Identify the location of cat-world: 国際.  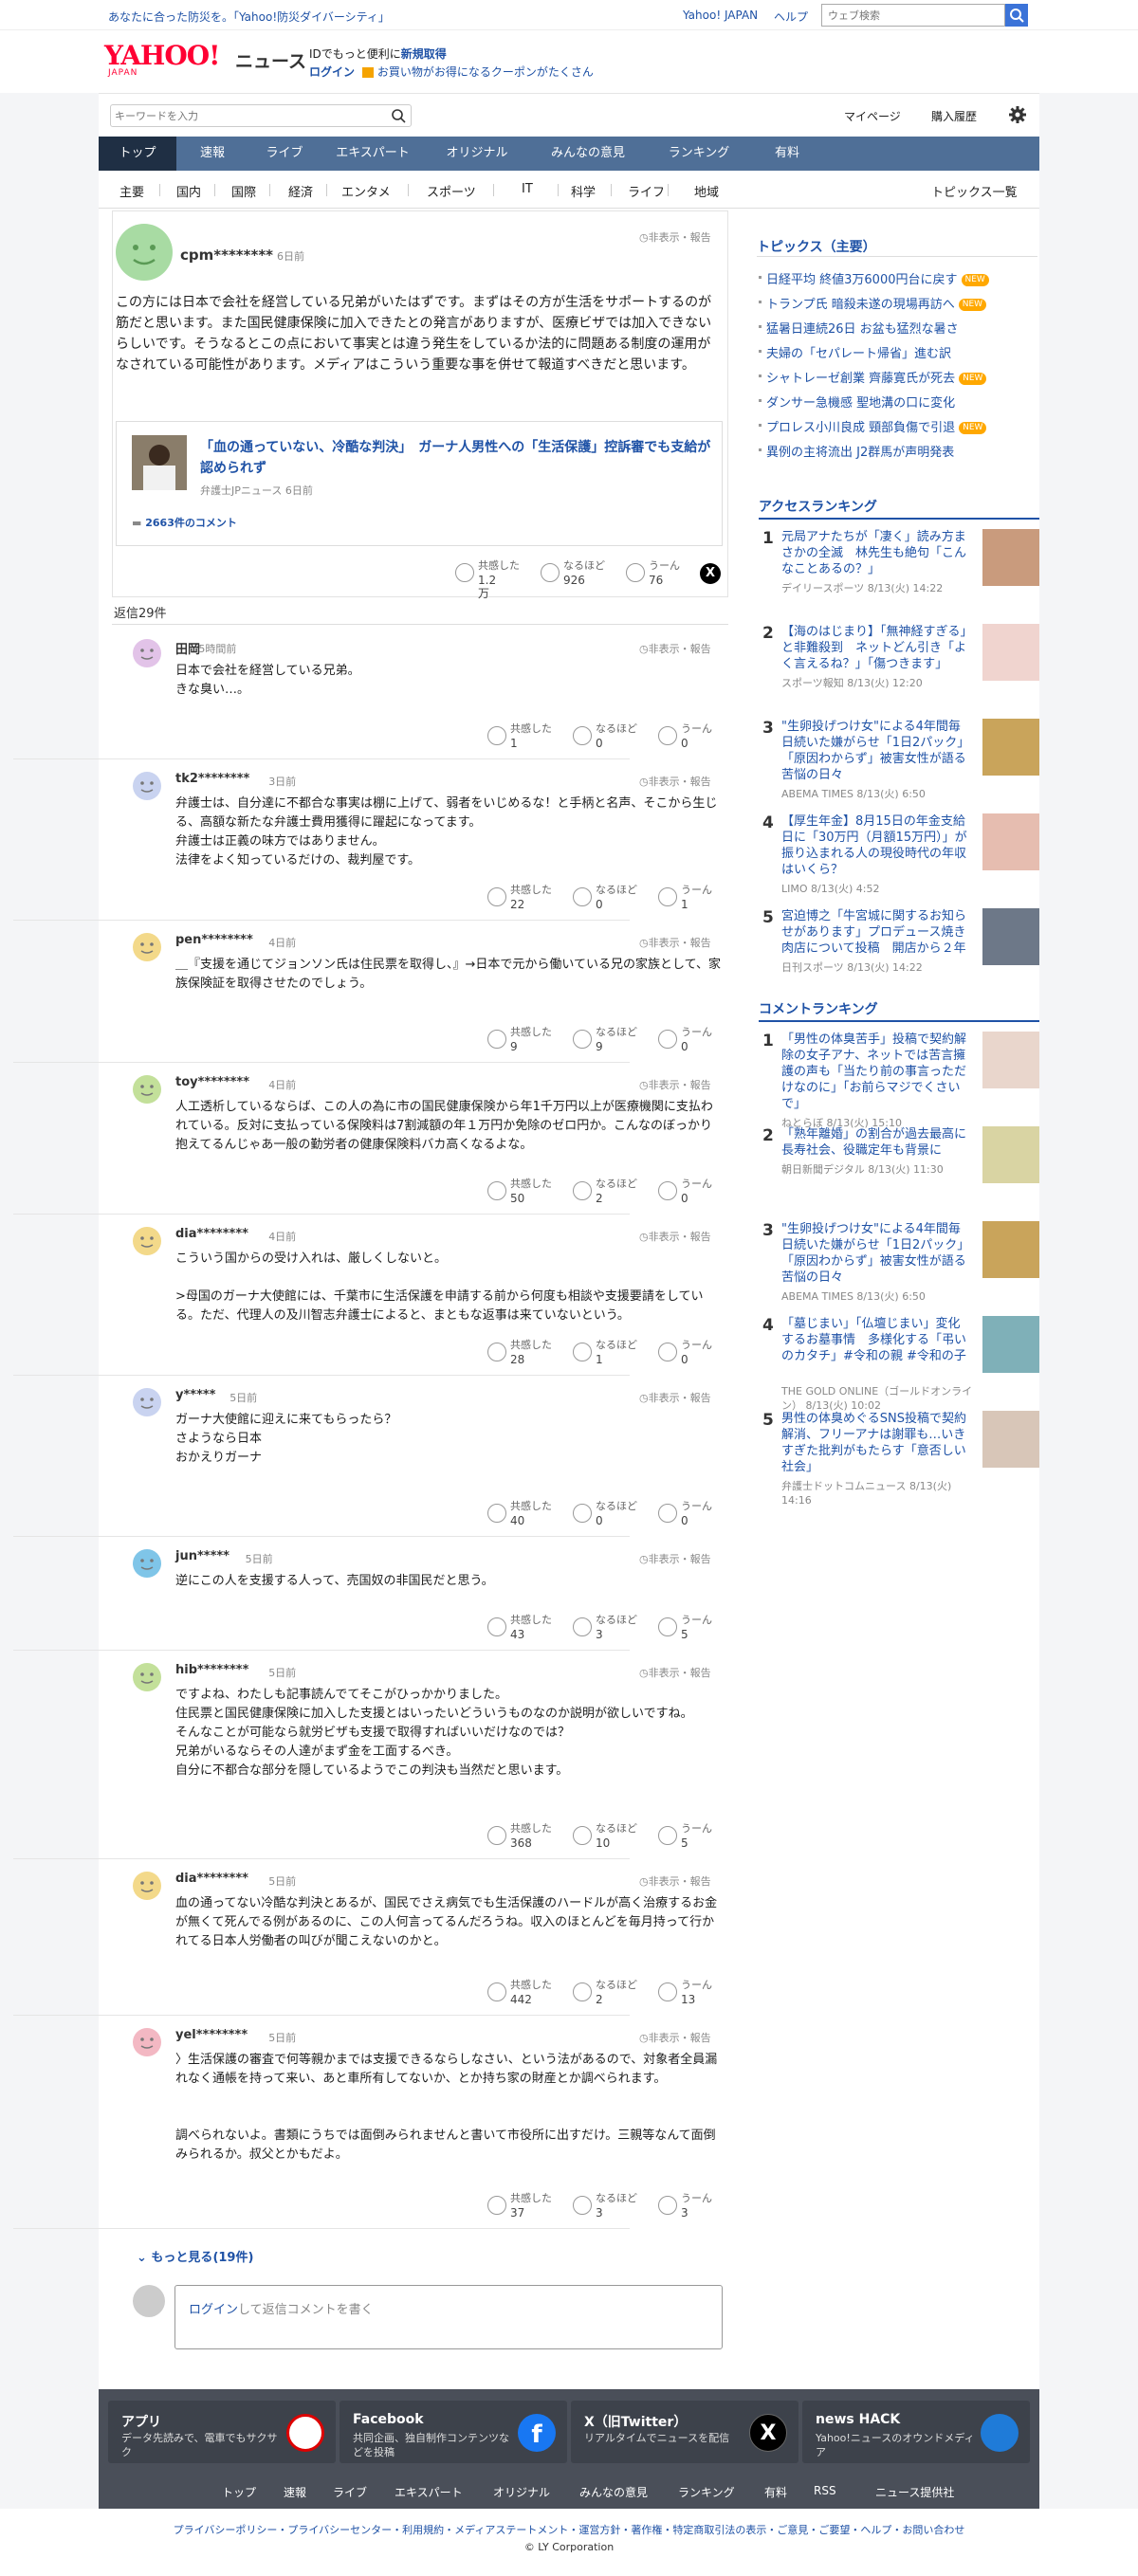
(243, 191).